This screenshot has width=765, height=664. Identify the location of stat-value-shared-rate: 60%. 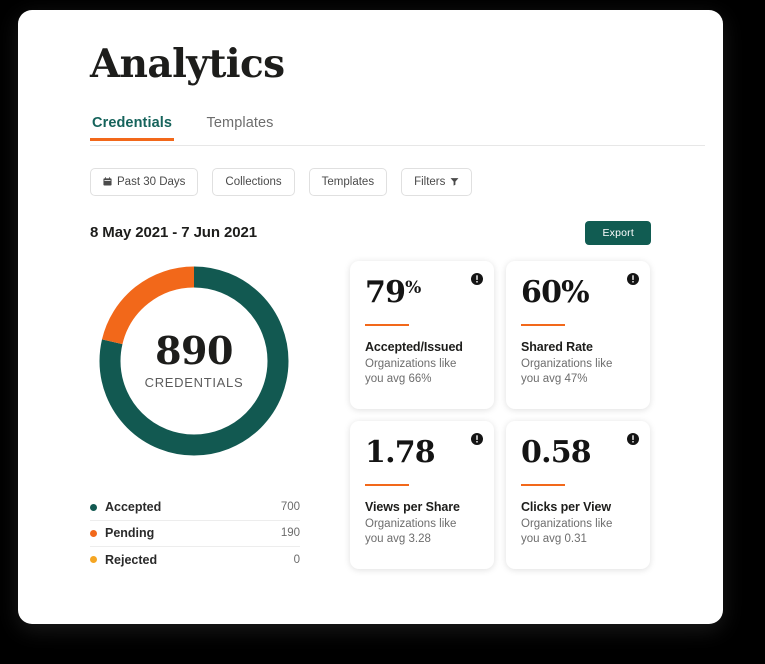
(555, 292).